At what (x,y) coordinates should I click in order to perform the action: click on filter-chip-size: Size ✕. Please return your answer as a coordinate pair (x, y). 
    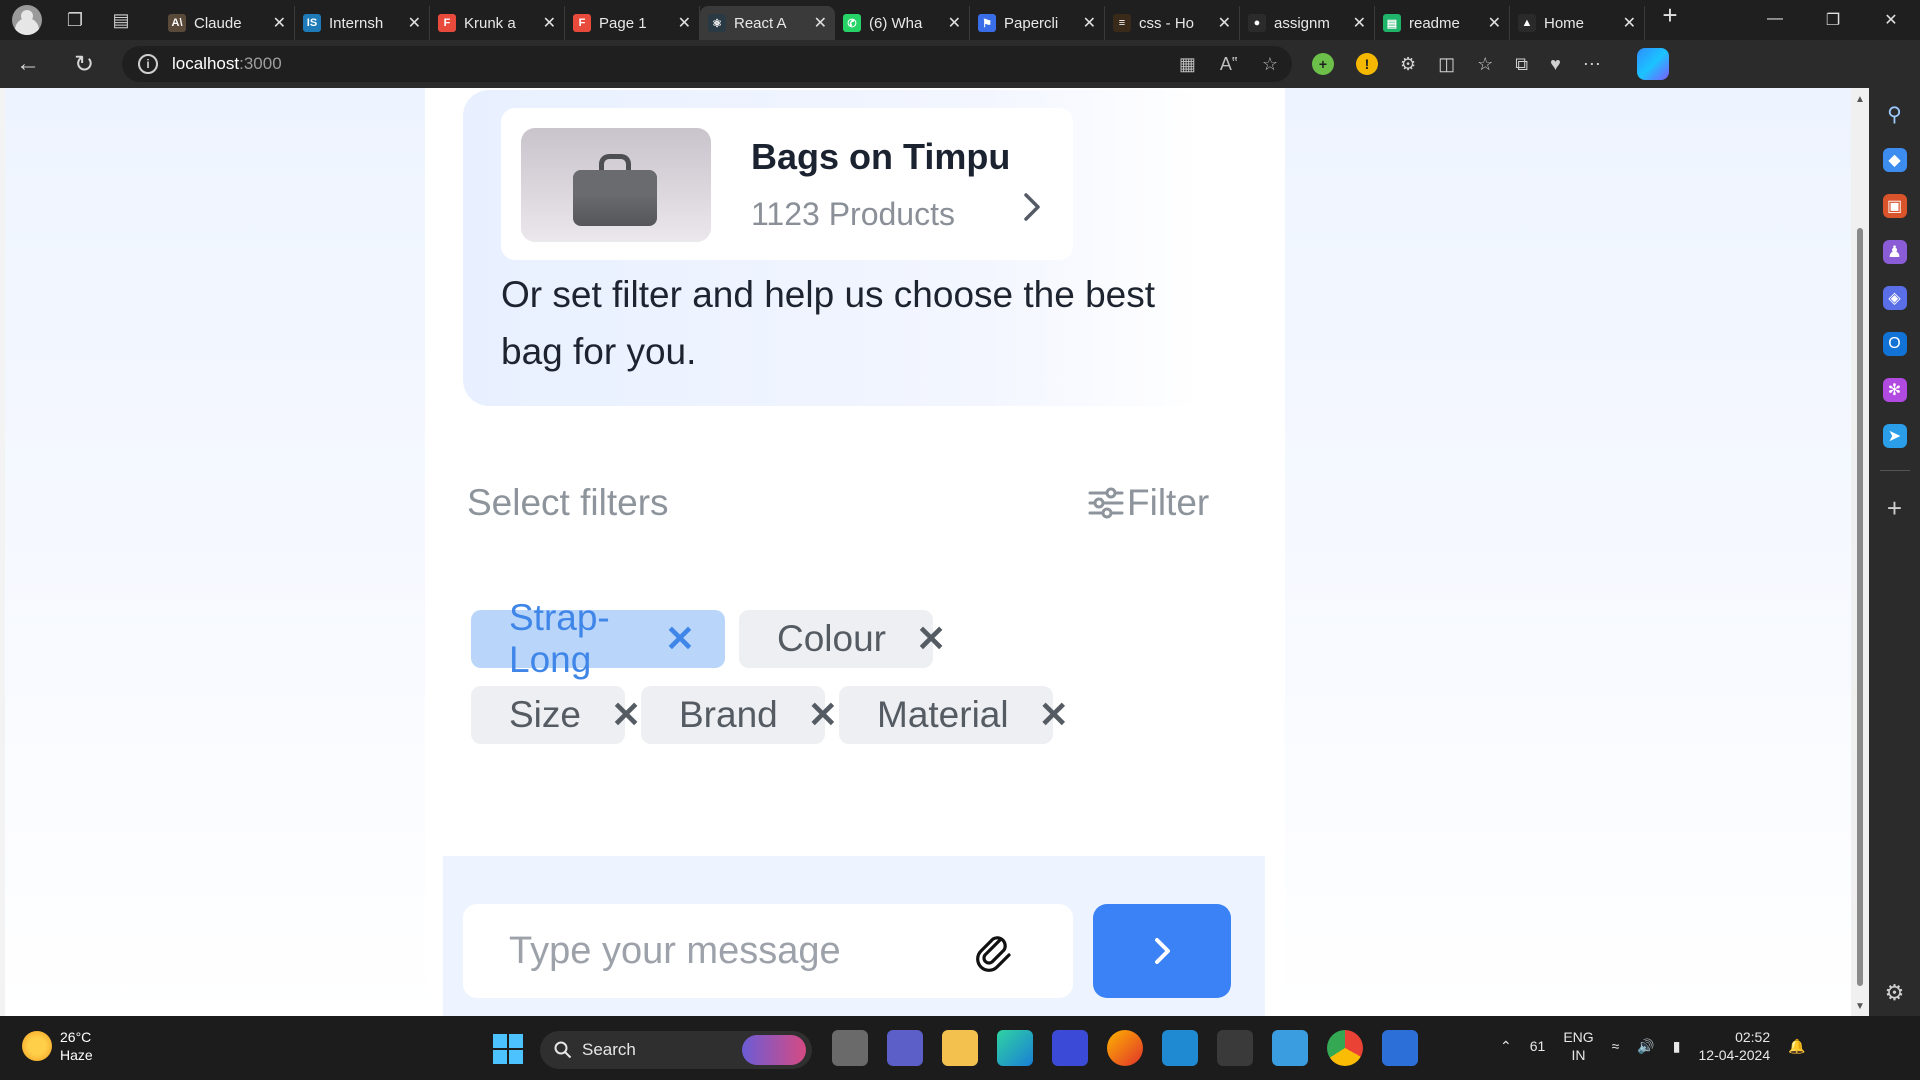
    Looking at the image, I should click on (556, 715).